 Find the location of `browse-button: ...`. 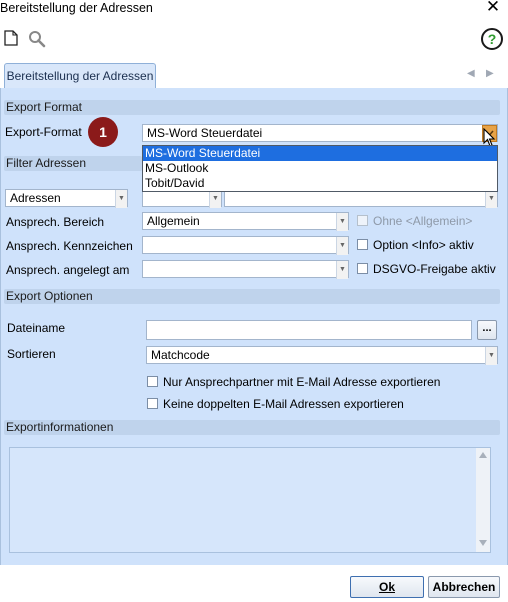

browse-button: ... is located at coordinates (487, 330).